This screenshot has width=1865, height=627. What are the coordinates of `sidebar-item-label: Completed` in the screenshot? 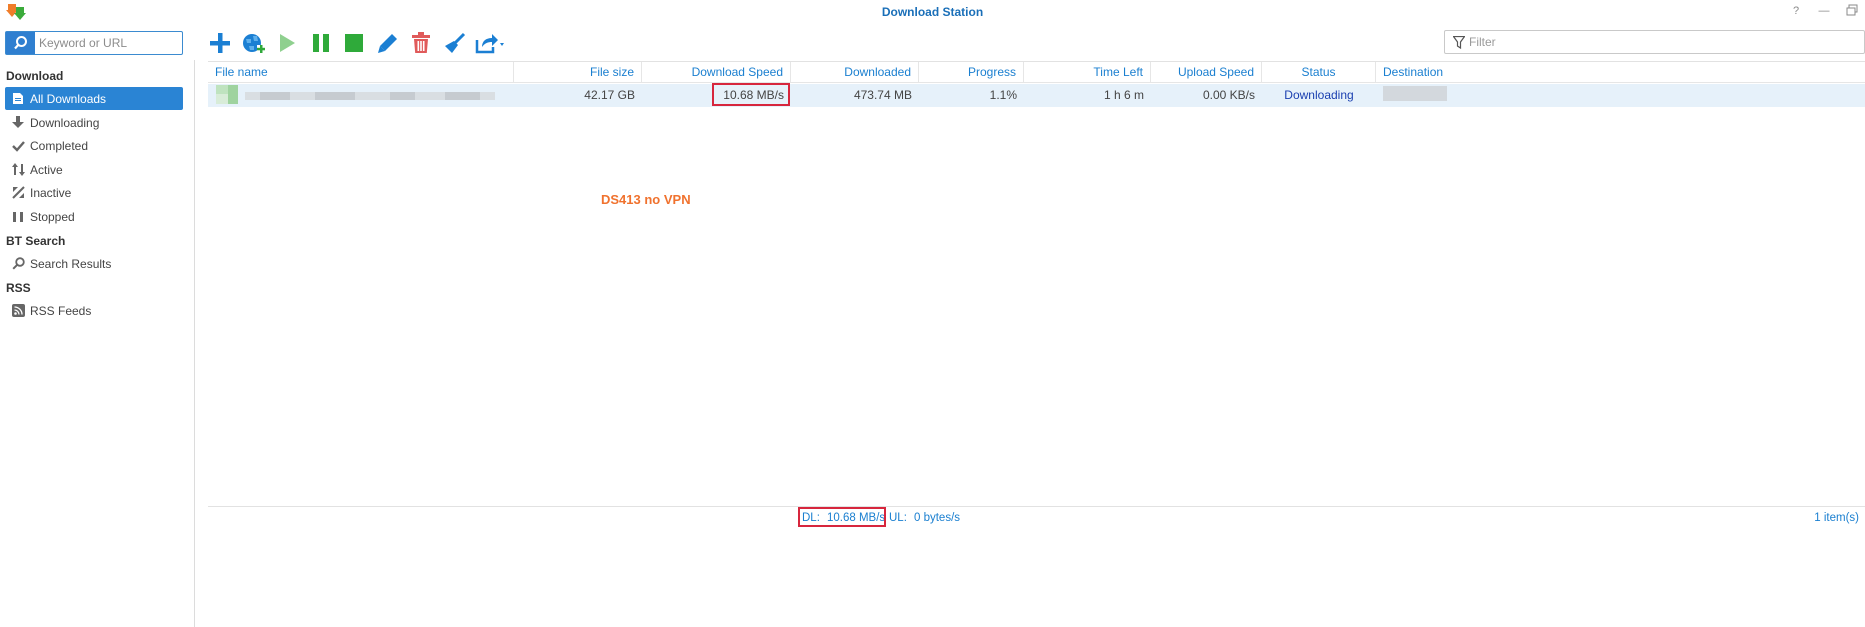 It's located at (59, 145).